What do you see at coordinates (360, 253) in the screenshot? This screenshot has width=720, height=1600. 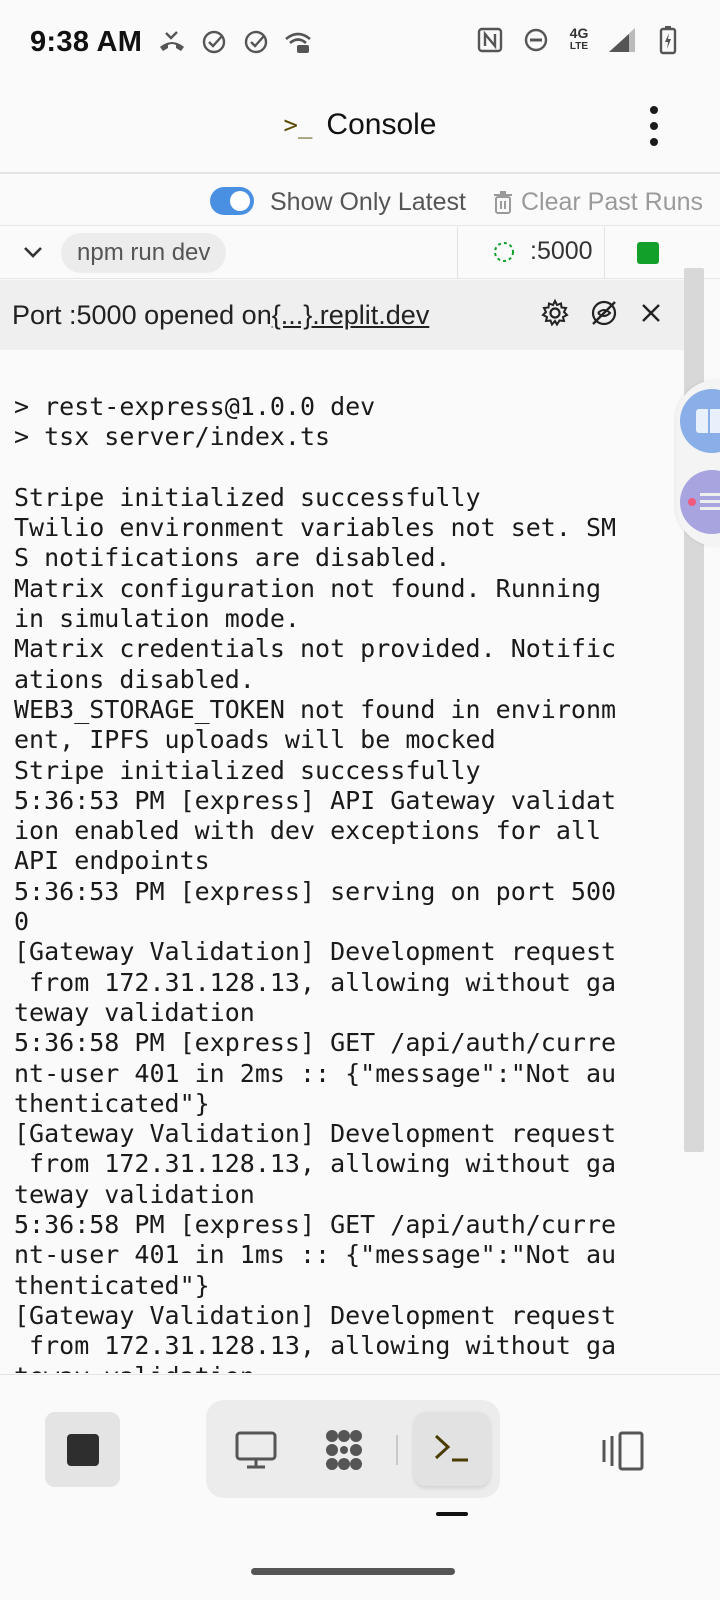 I see `run-row: npm run dev :5000` at bounding box center [360, 253].